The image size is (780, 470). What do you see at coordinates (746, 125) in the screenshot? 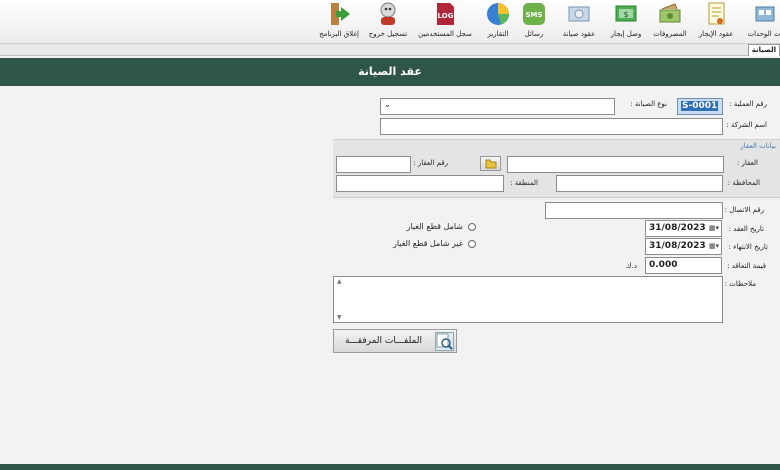
I see `company-name-label: اسم الشركة :` at bounding box center [746, 125].